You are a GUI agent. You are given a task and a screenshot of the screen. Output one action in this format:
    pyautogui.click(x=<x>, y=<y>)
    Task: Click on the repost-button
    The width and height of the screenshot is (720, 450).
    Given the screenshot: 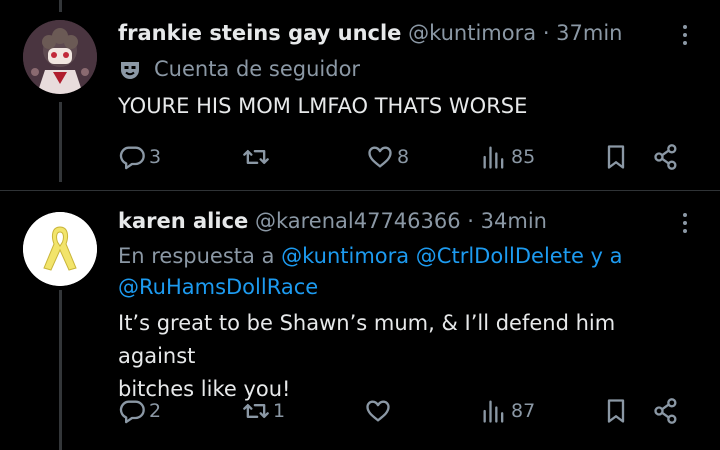 What is the action you would take?
    pyautogui.click(x=257, y=157)
    